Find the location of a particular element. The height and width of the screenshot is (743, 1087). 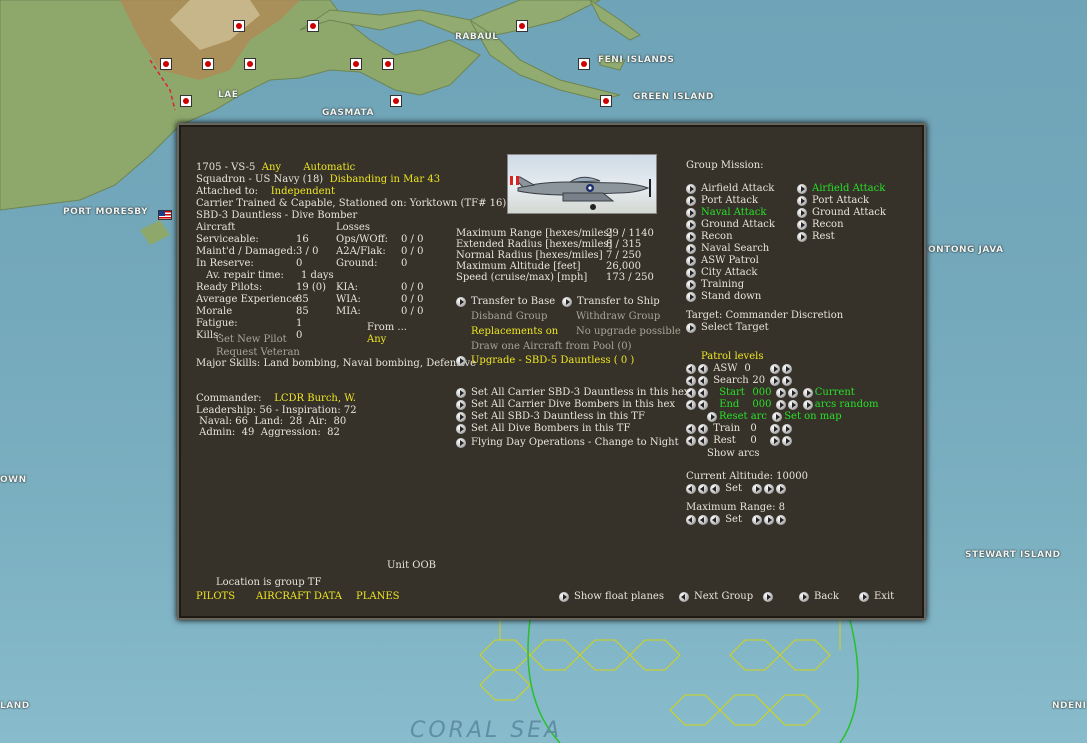

mission-option-selected: Naval Attack is located at coordinates (726, 213).